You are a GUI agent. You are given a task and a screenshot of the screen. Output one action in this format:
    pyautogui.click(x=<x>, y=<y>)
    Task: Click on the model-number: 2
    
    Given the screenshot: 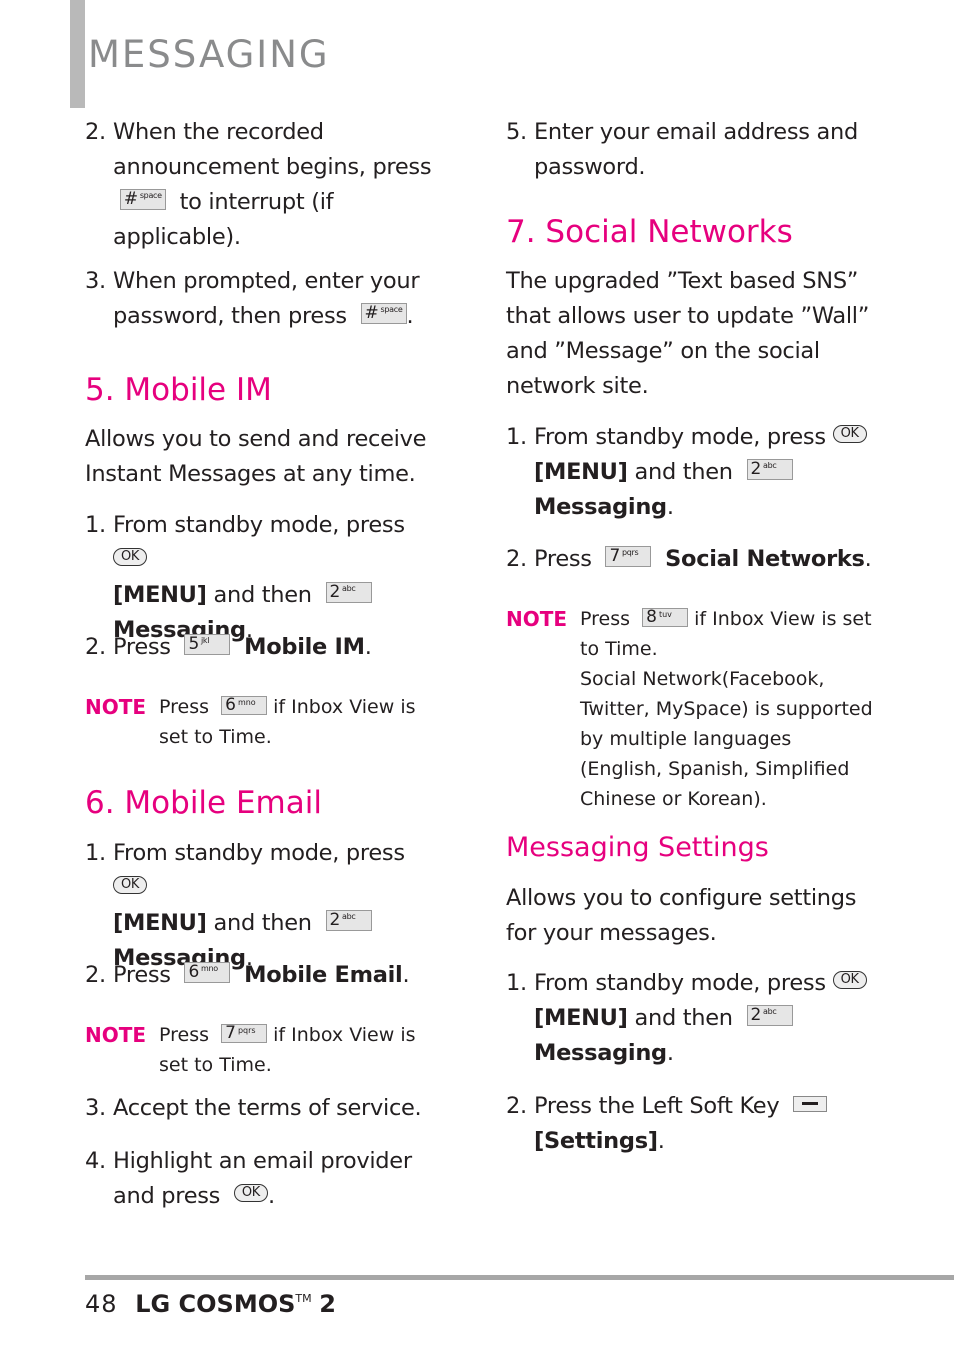 What is the action you would take?
    pyautogui.click(x=327, y=1304)
    